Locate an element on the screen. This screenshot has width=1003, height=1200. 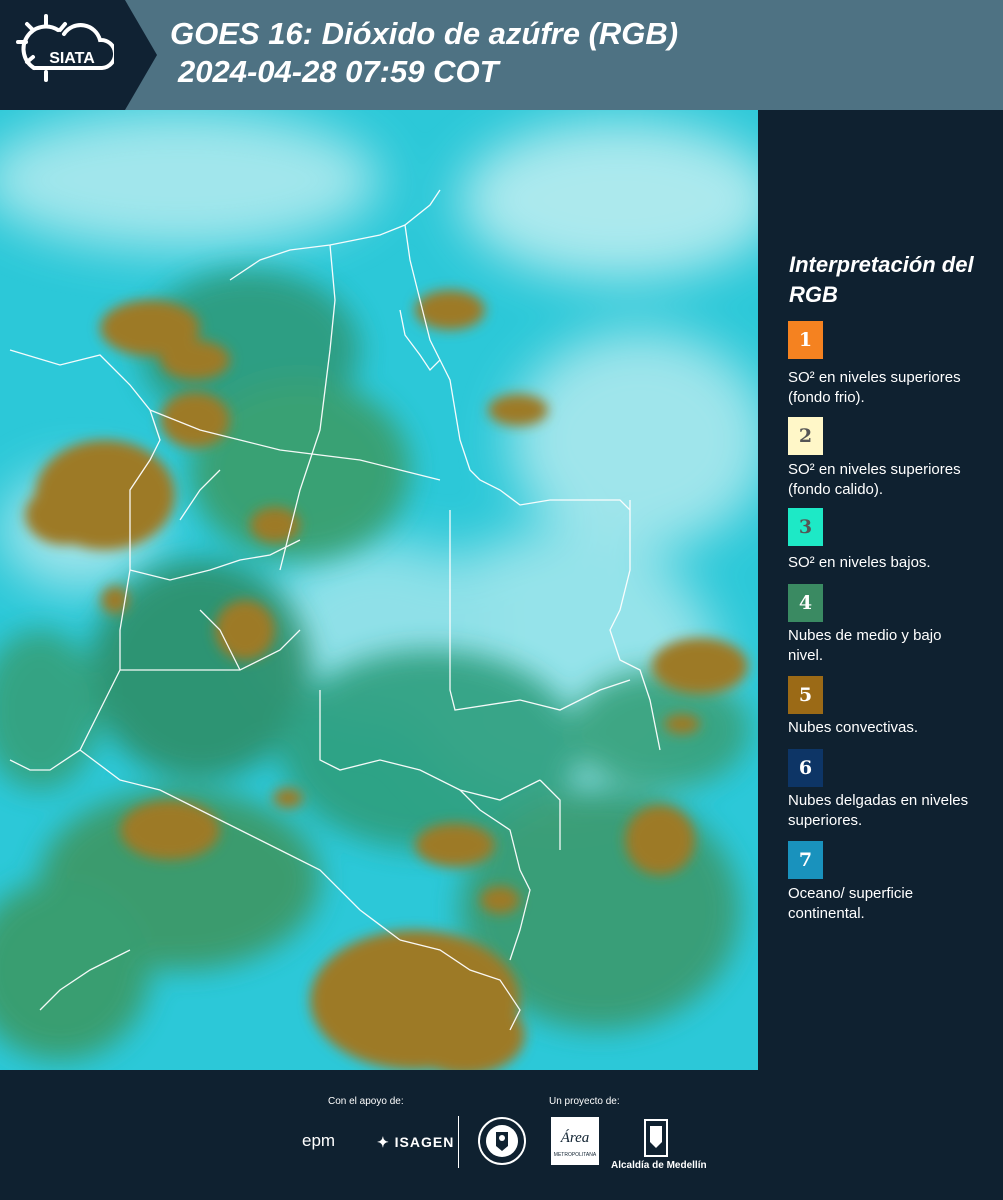
alcaldia-label: Alcaldía de Medellín is located at coordinates (659, 1165).